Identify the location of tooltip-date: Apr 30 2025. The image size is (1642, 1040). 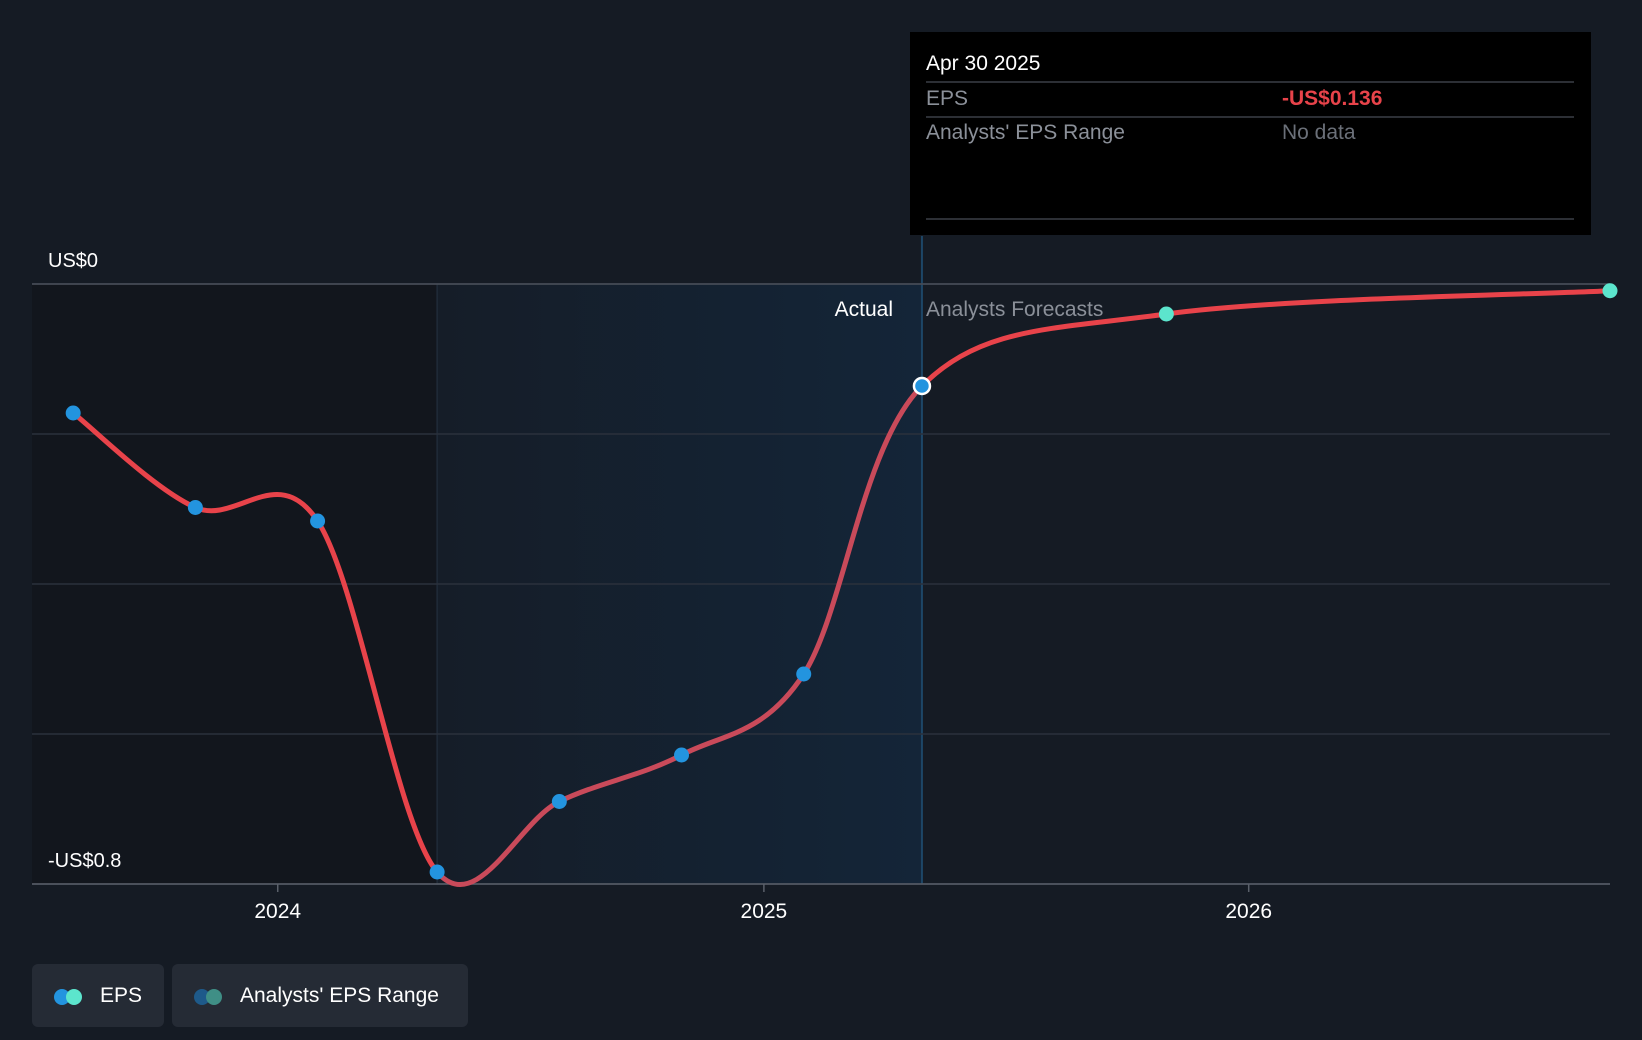
(983, 63).